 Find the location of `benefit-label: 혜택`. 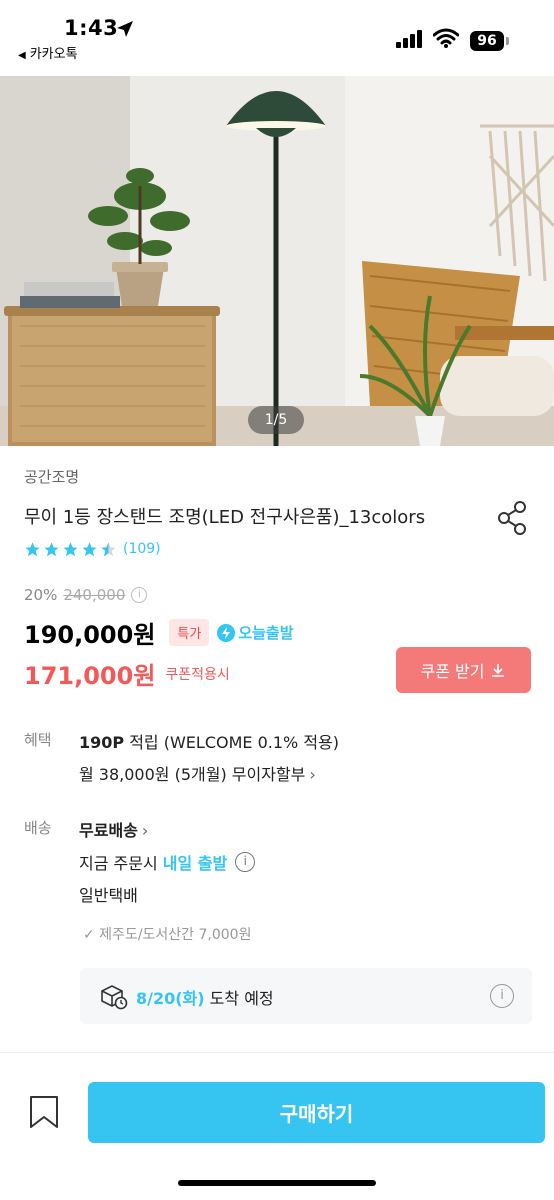

benefit-label: 혜택 is located at coordinates (38, 740).